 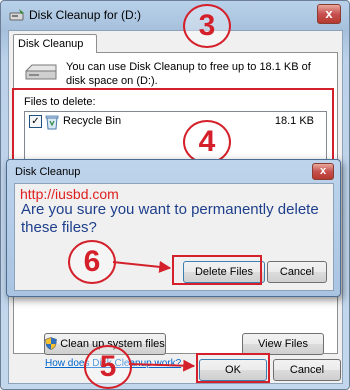 I want to click on delete-files-highlight, so click(x=217, y=270).